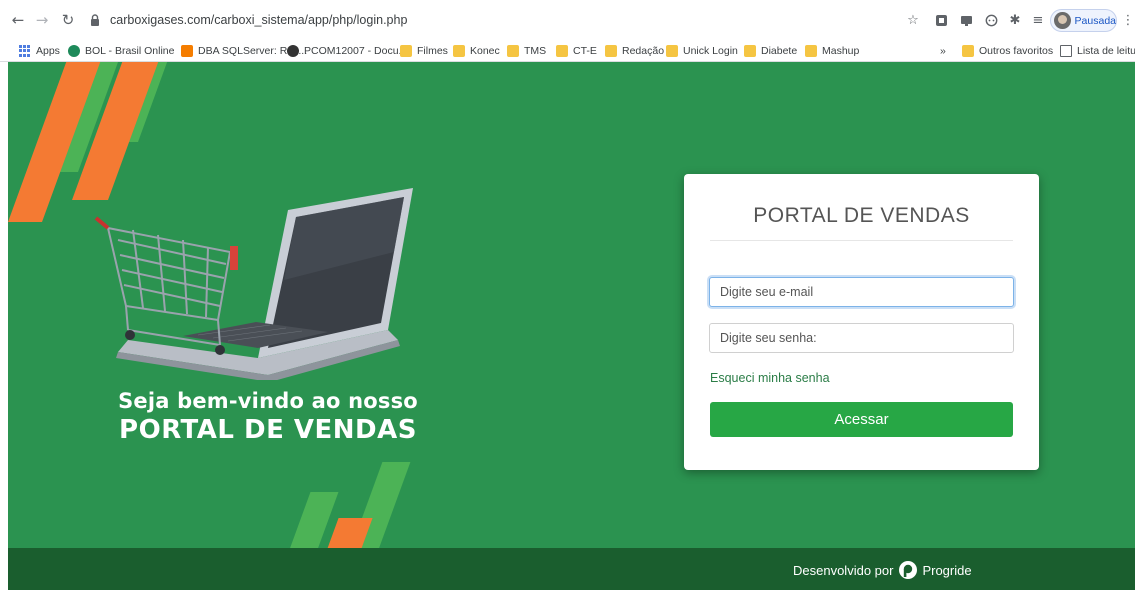 This screenshot has height=590, width=1135. I want to click on bookmark-folder-diabete: Diabete, so click(770, 51).